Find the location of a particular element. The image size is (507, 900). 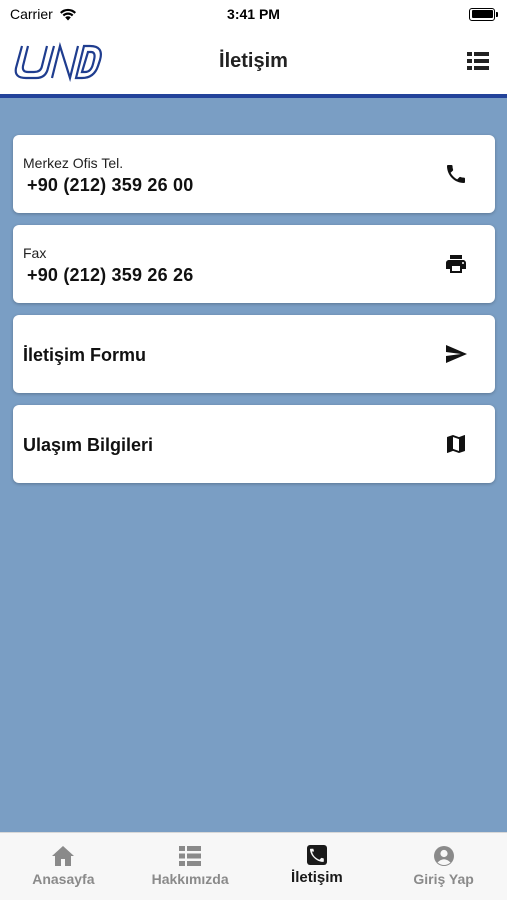

map-icon is located at coordinates (456, 444).